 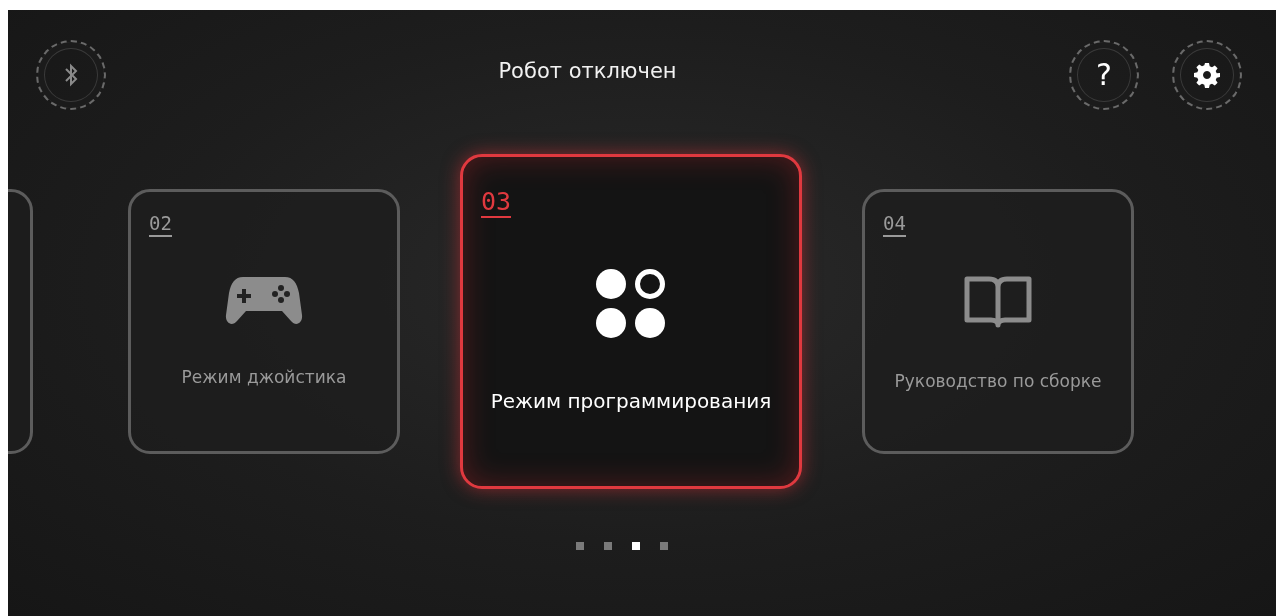 I want to click on card-label: Режим программирования, so click(x=631, y=401).